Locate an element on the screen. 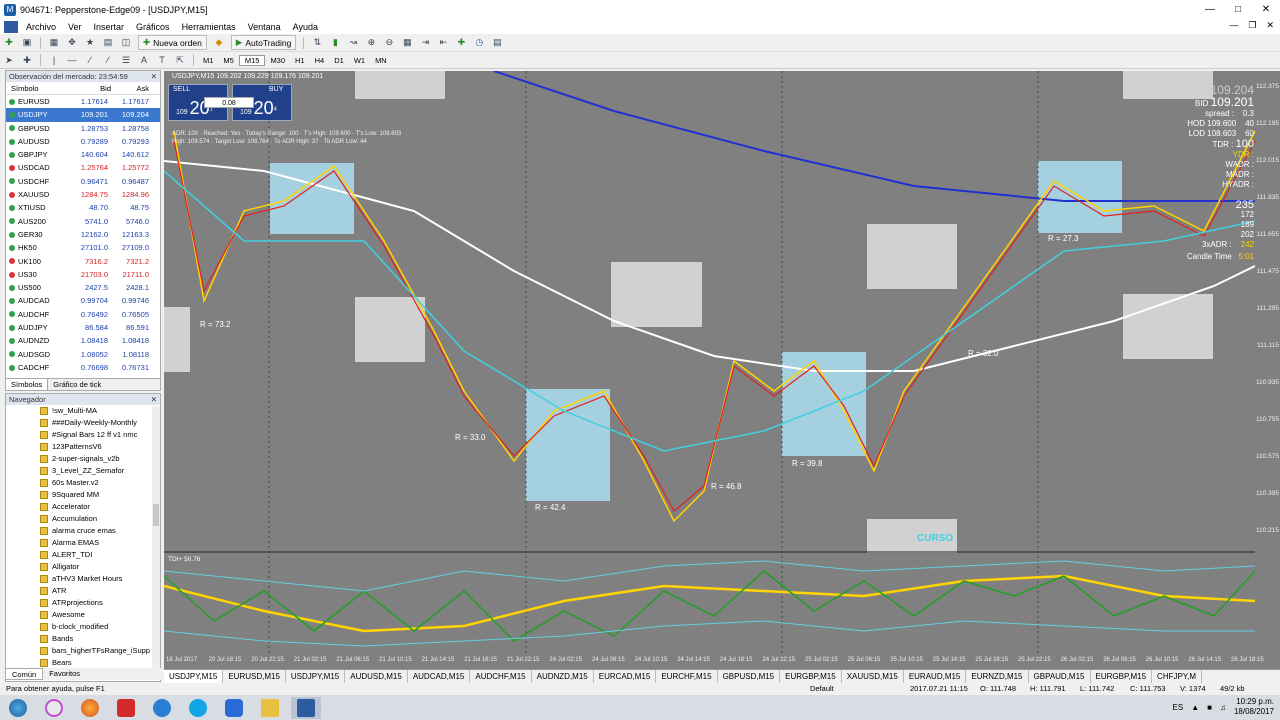 The image size is (1280, 720). chart-tab: CHFJPY,M is located at coordinates (1177, 676).